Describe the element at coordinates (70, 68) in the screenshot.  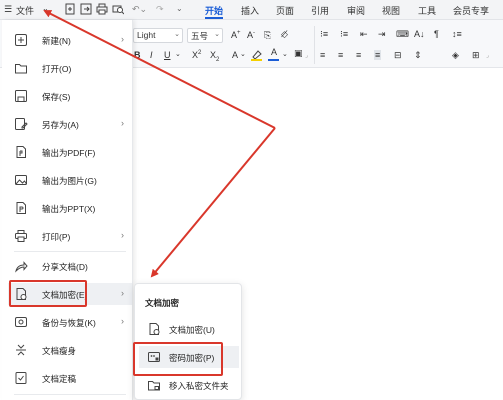
I see `file-menu-item-open: 打开(O)` at that location.